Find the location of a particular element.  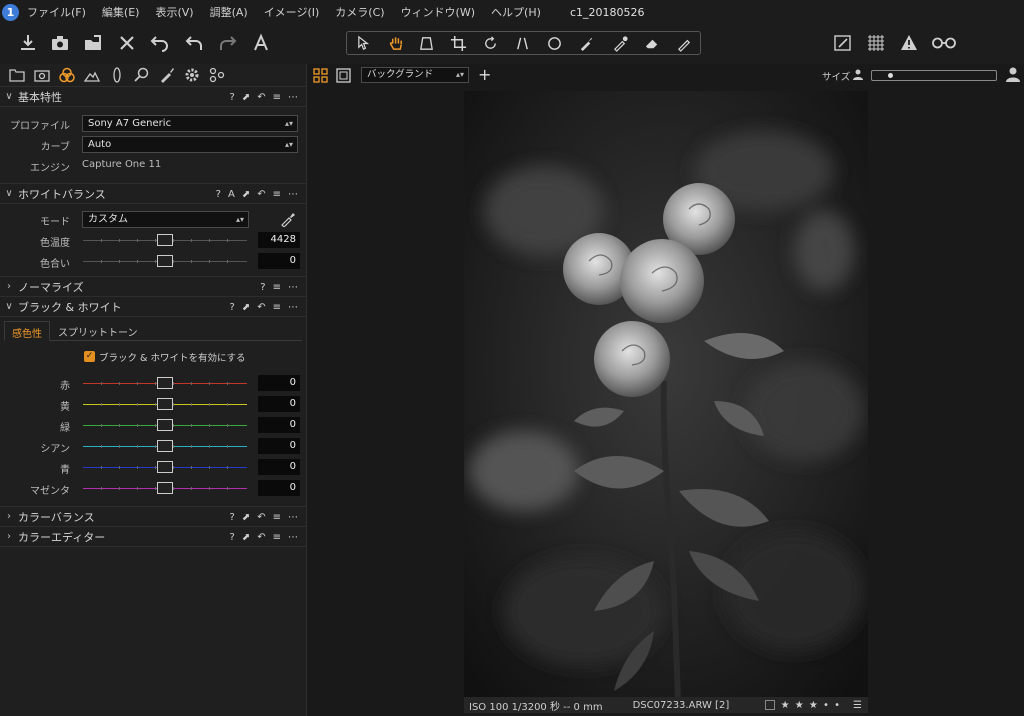

lens-tab-icon is located at coordinates (116, 75).